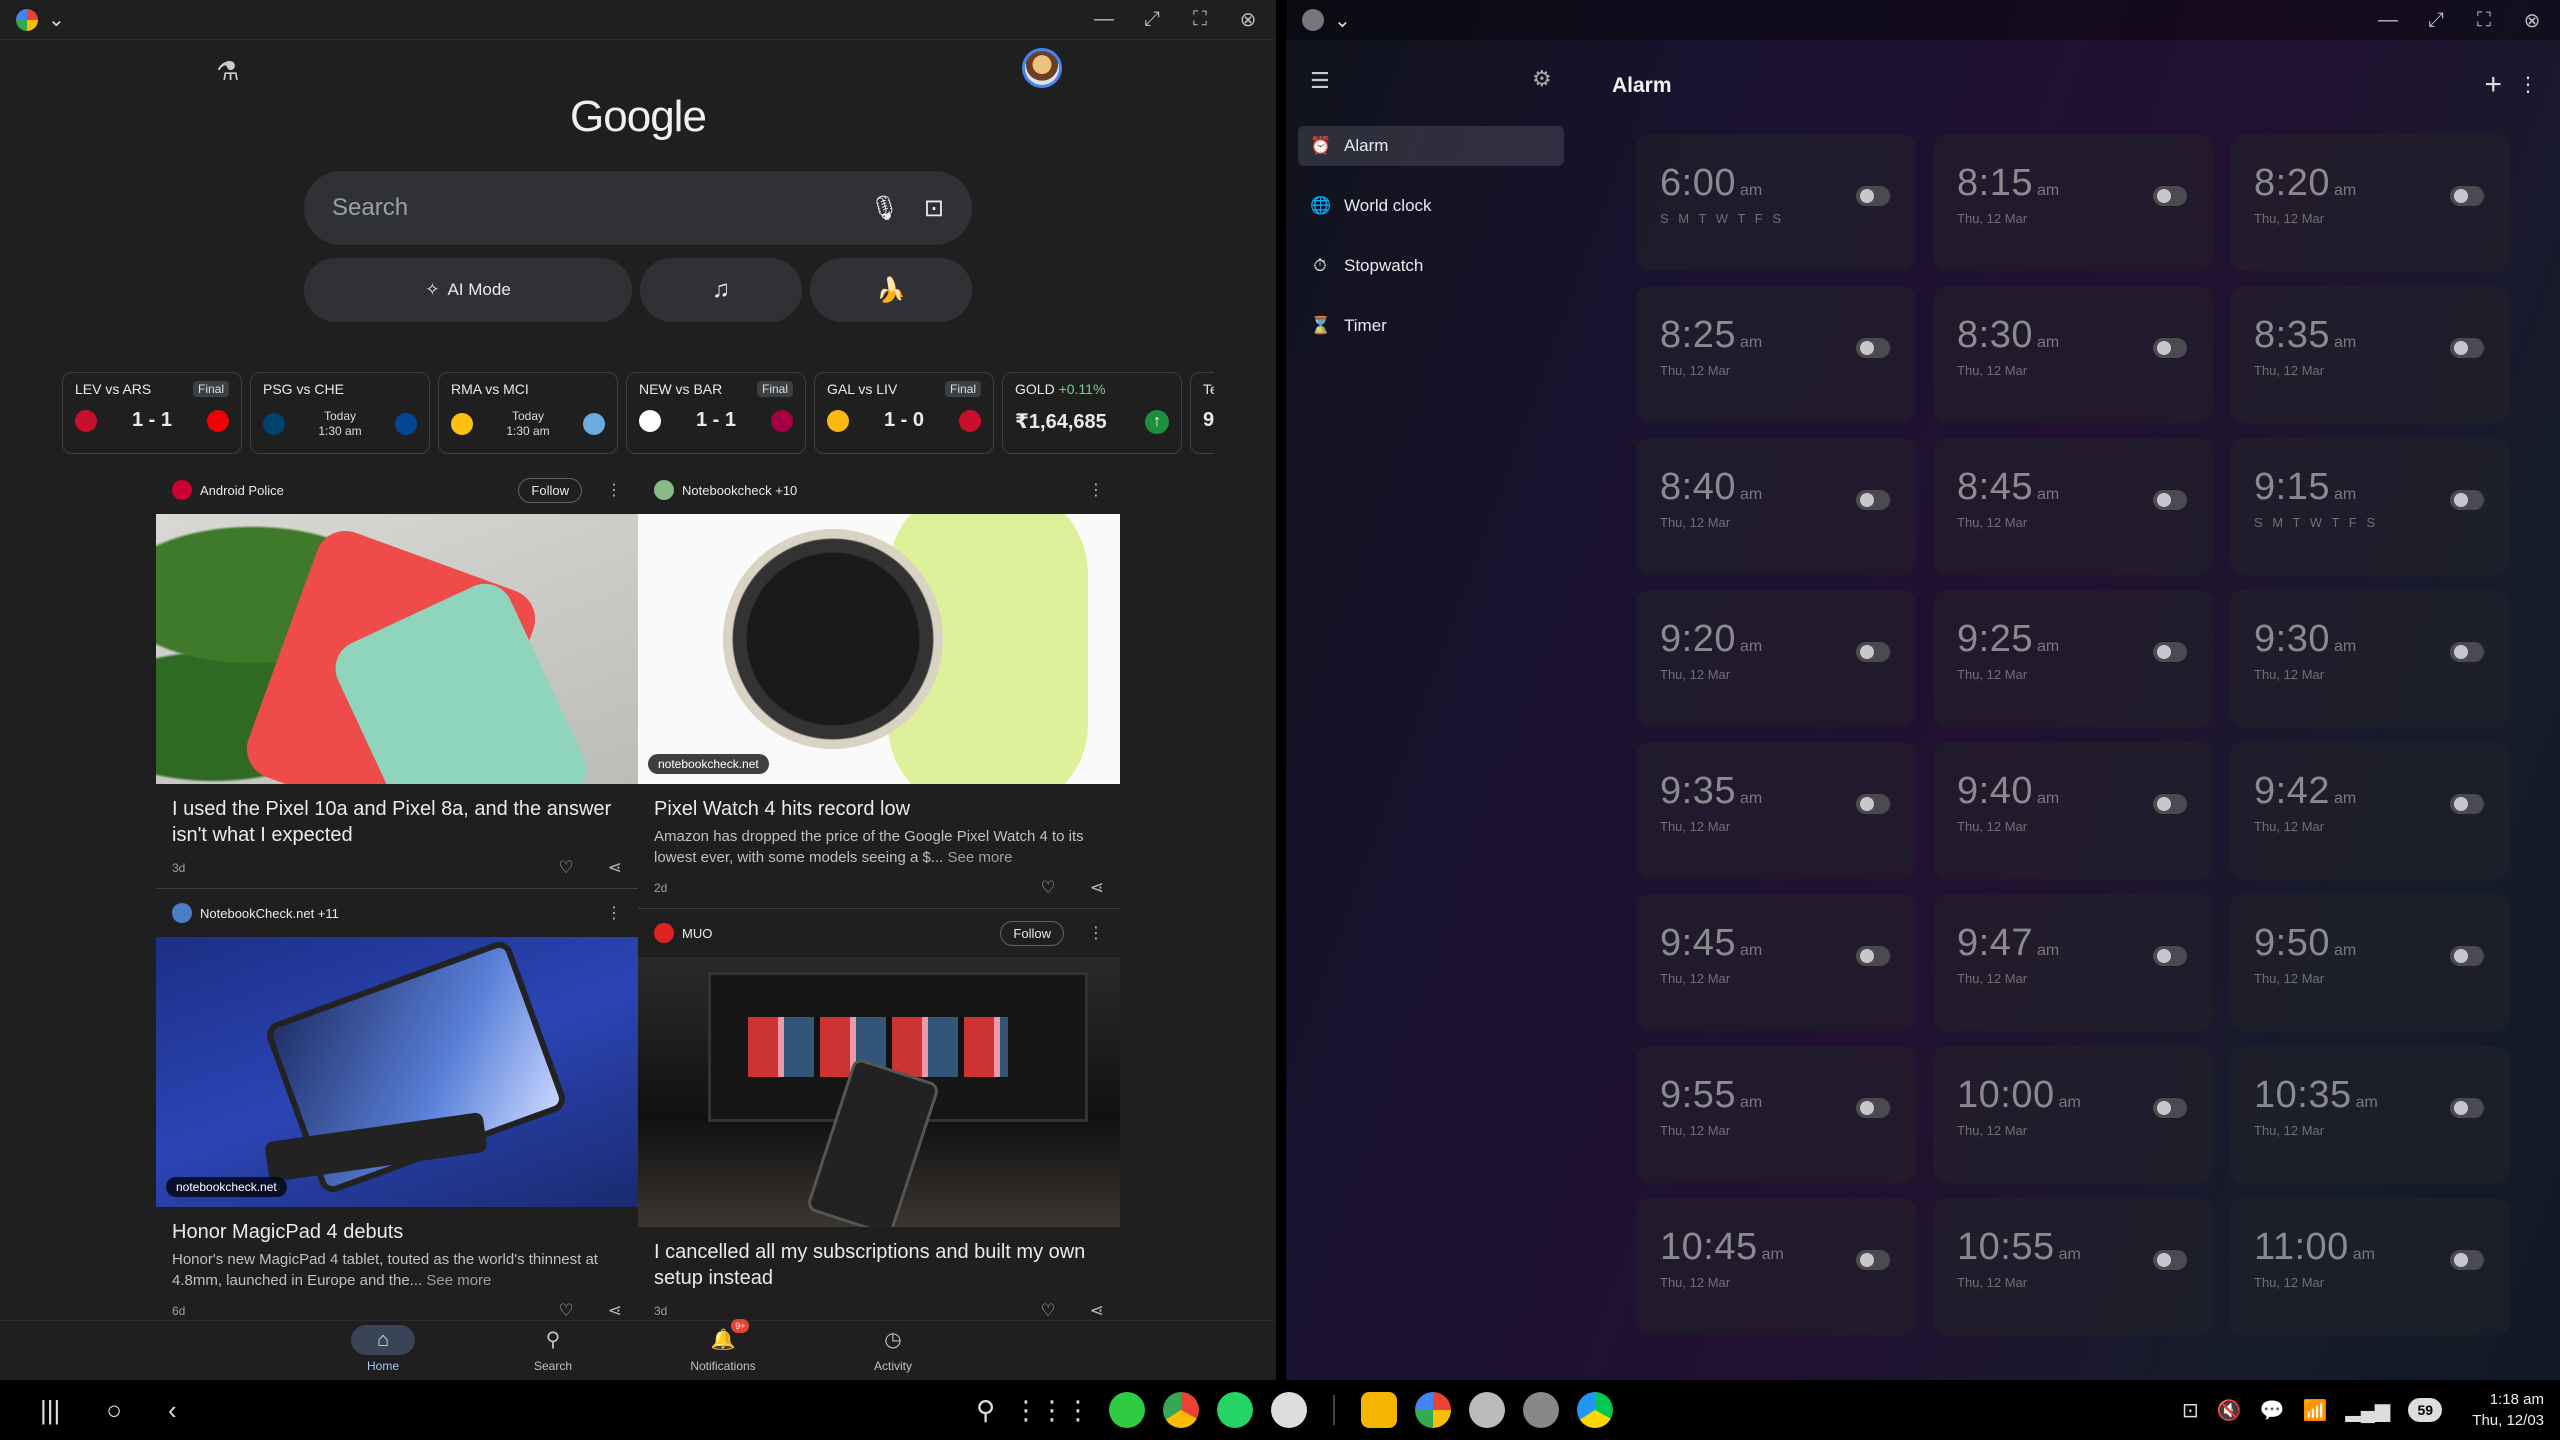 Image resolution: width=2560 pixels, height=1440 pixels. What do you see at coordinates (2073, 1266) in the screenshot?
I see `alarm-card: 10:55 am Thu, 12 Mar` at bounding box center [2073, 1266].